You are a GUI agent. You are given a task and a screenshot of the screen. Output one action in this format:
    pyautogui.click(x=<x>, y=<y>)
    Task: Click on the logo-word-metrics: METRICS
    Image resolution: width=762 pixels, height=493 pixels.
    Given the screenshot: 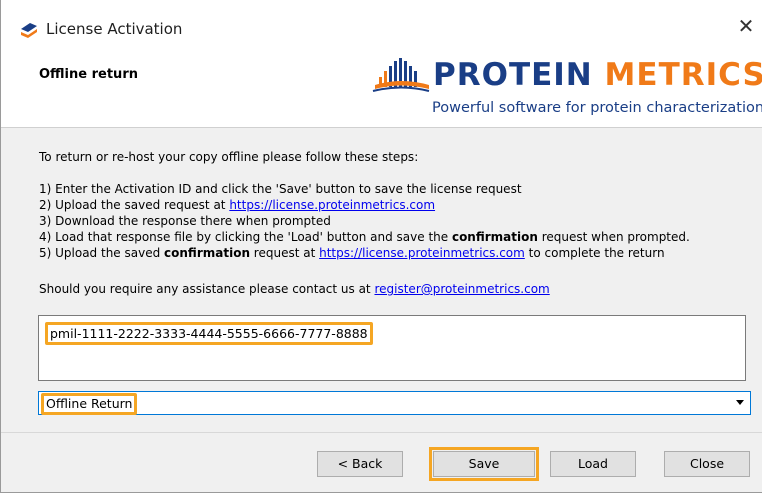 What is the action you would take?
    pyautogui.click(x=683, y=75)
    